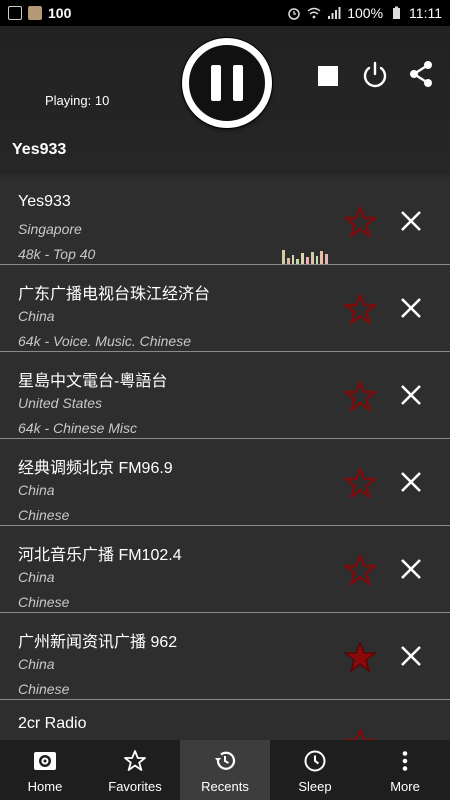  I want to click on nav-more-label: More, so click(405, 786).